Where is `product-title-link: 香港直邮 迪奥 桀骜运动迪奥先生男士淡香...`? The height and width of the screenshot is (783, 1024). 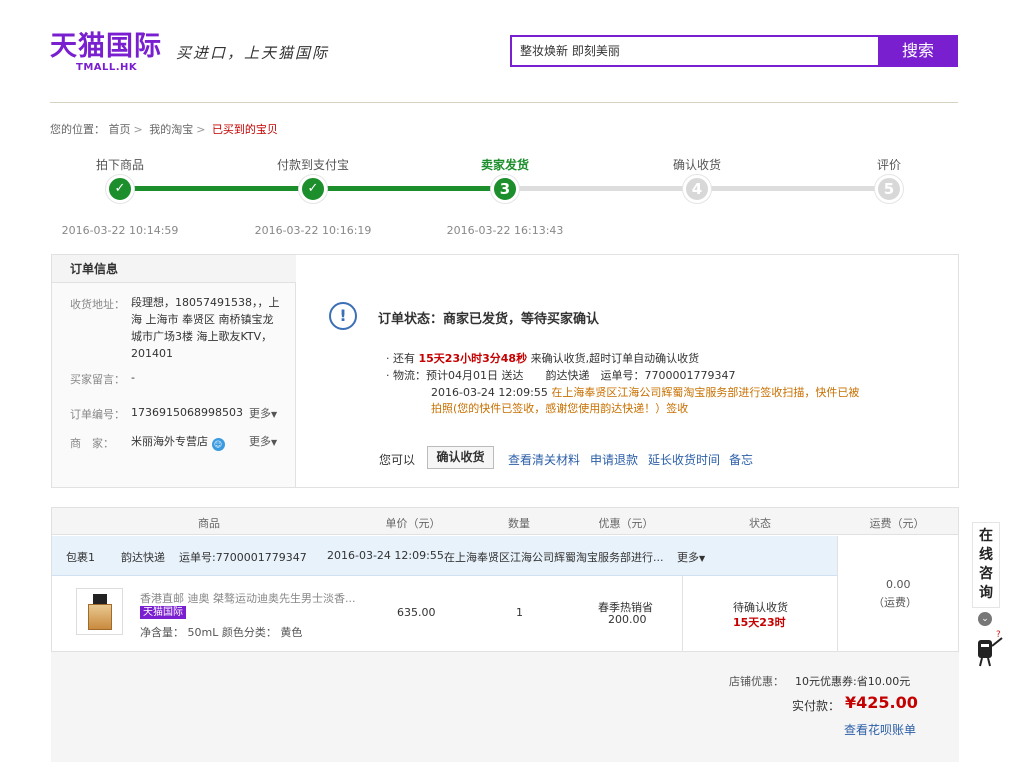
product-title-link: 香港直邮 迪奥 桀骜运动迪奥先生男士淡香... is located at coordinates (247, 598).